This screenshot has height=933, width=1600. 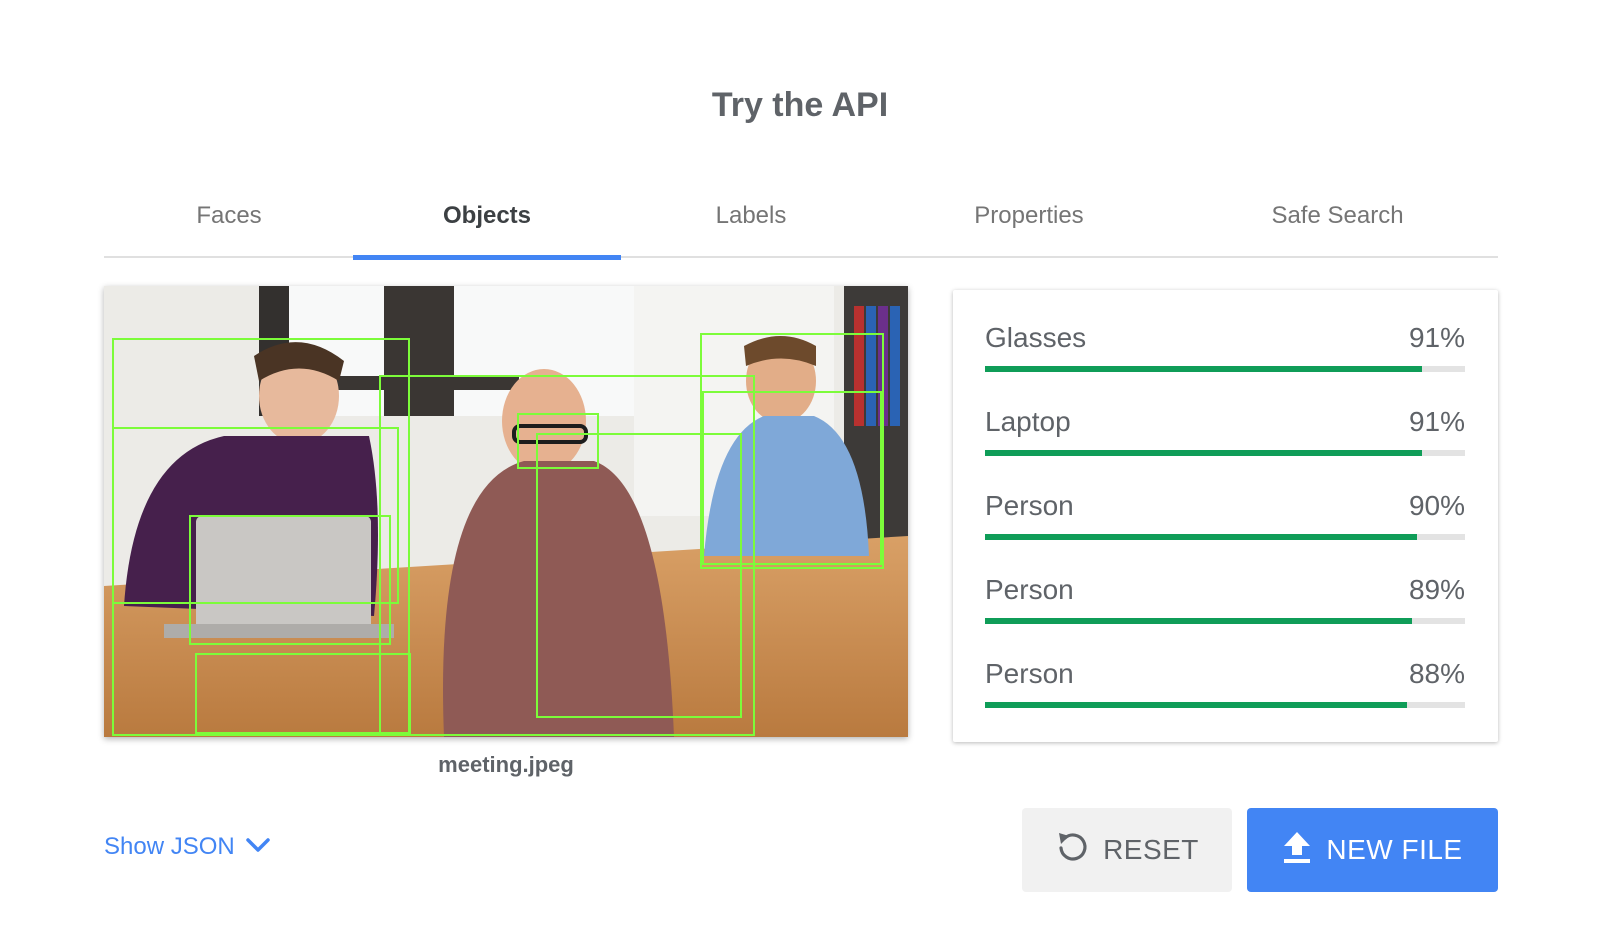 I want to click on tab-labels: Labels, so click(x=751, y=222).